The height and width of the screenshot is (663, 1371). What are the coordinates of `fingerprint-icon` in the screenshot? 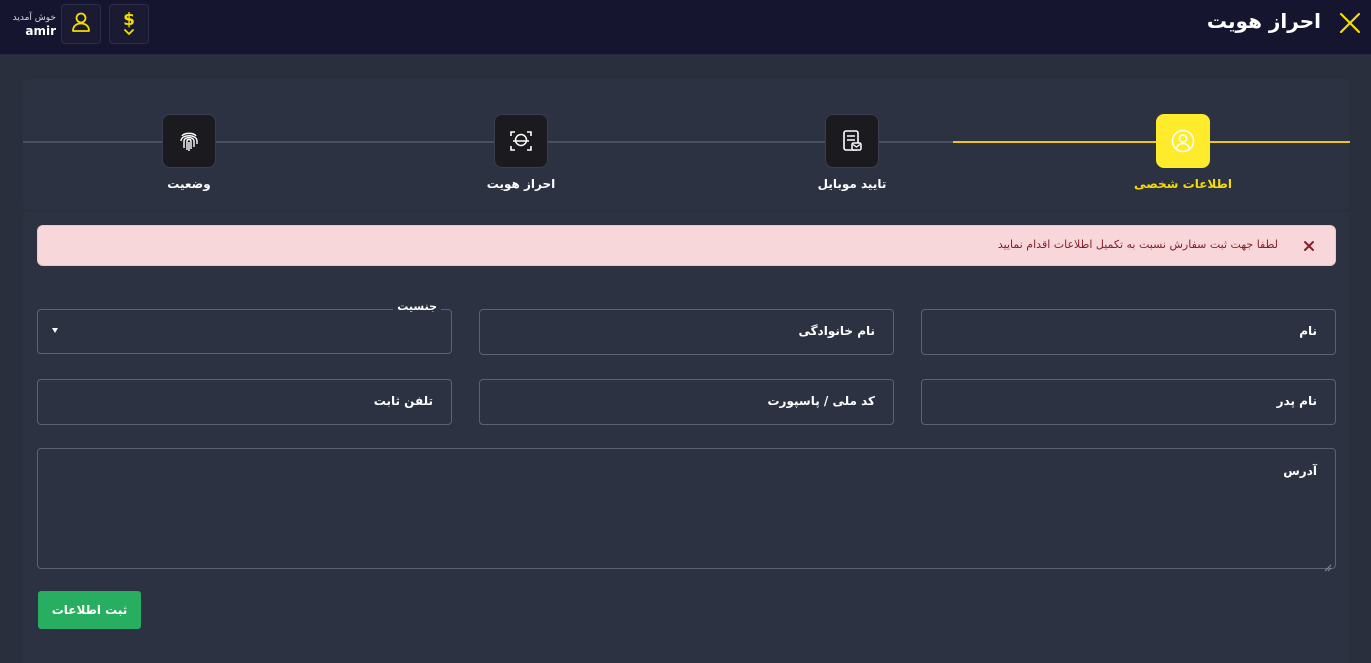 It's located at (189, 141).